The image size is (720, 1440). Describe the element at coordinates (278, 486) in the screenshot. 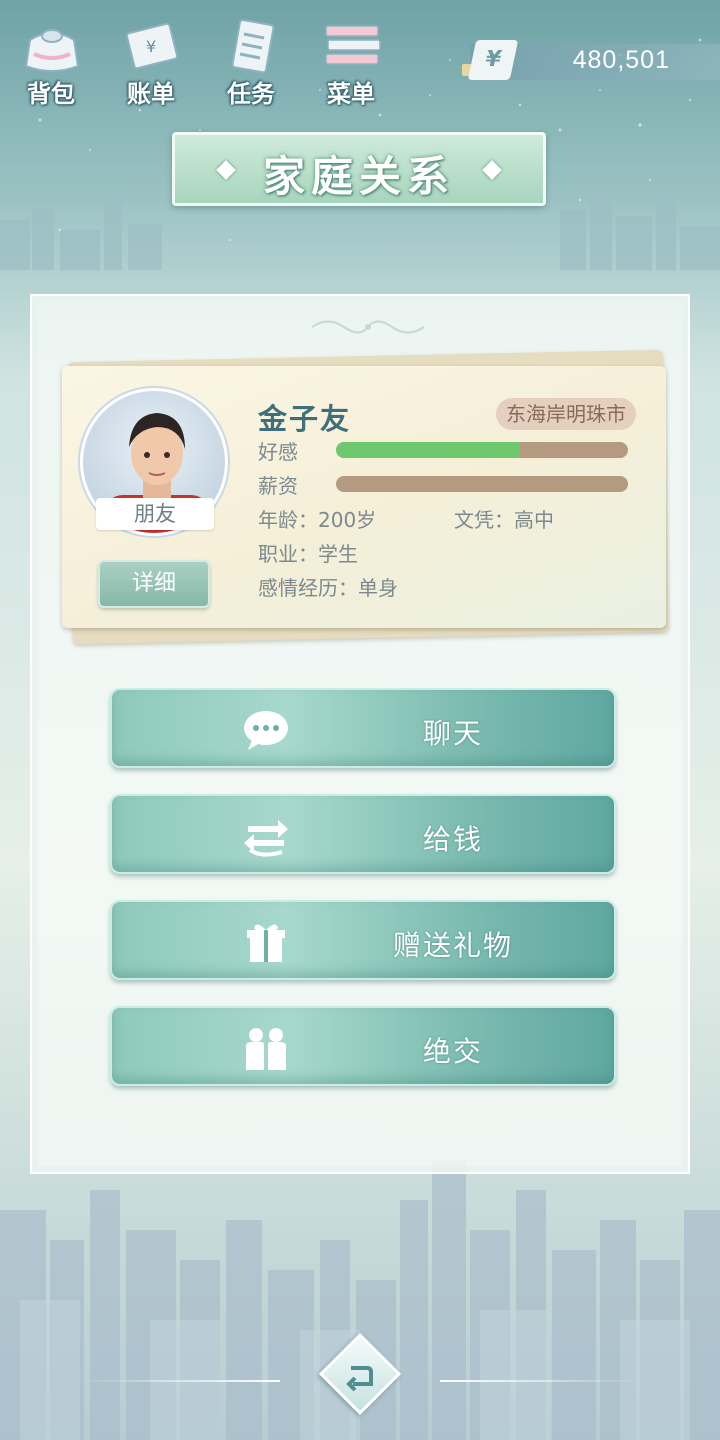

I see `salary-label: 薪资` at that location.